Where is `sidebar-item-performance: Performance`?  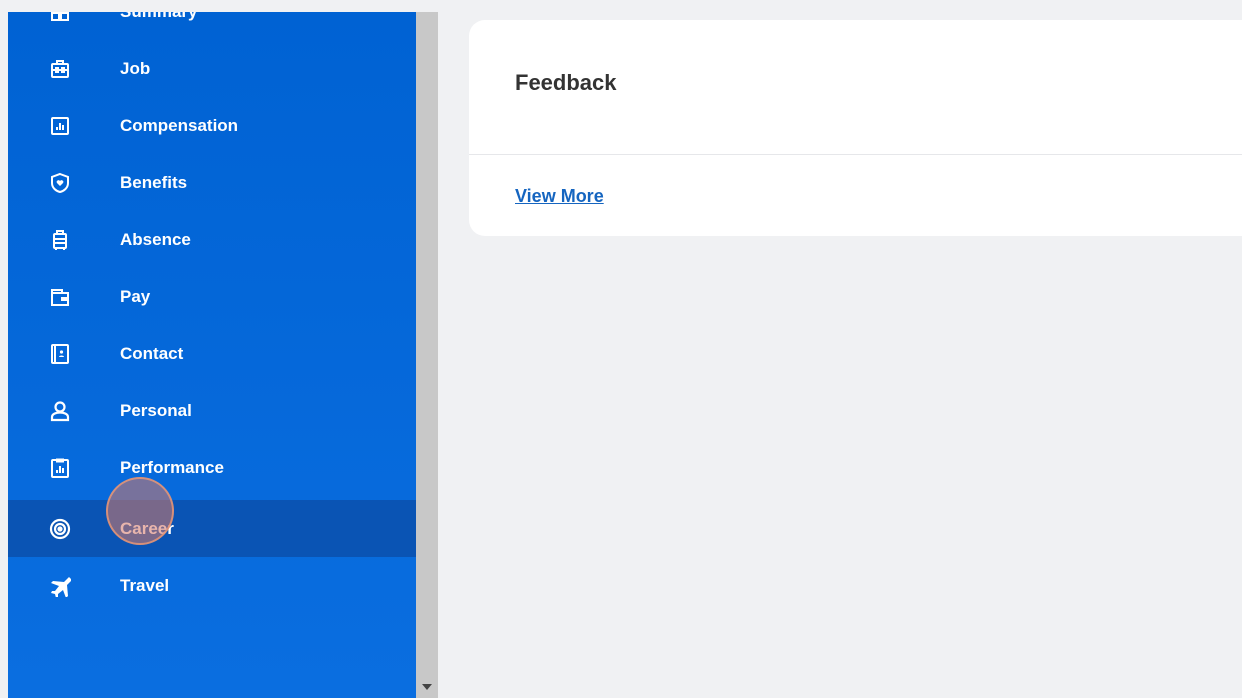 sidebar-item-performance: Performance is located at coordinates (212, 467).